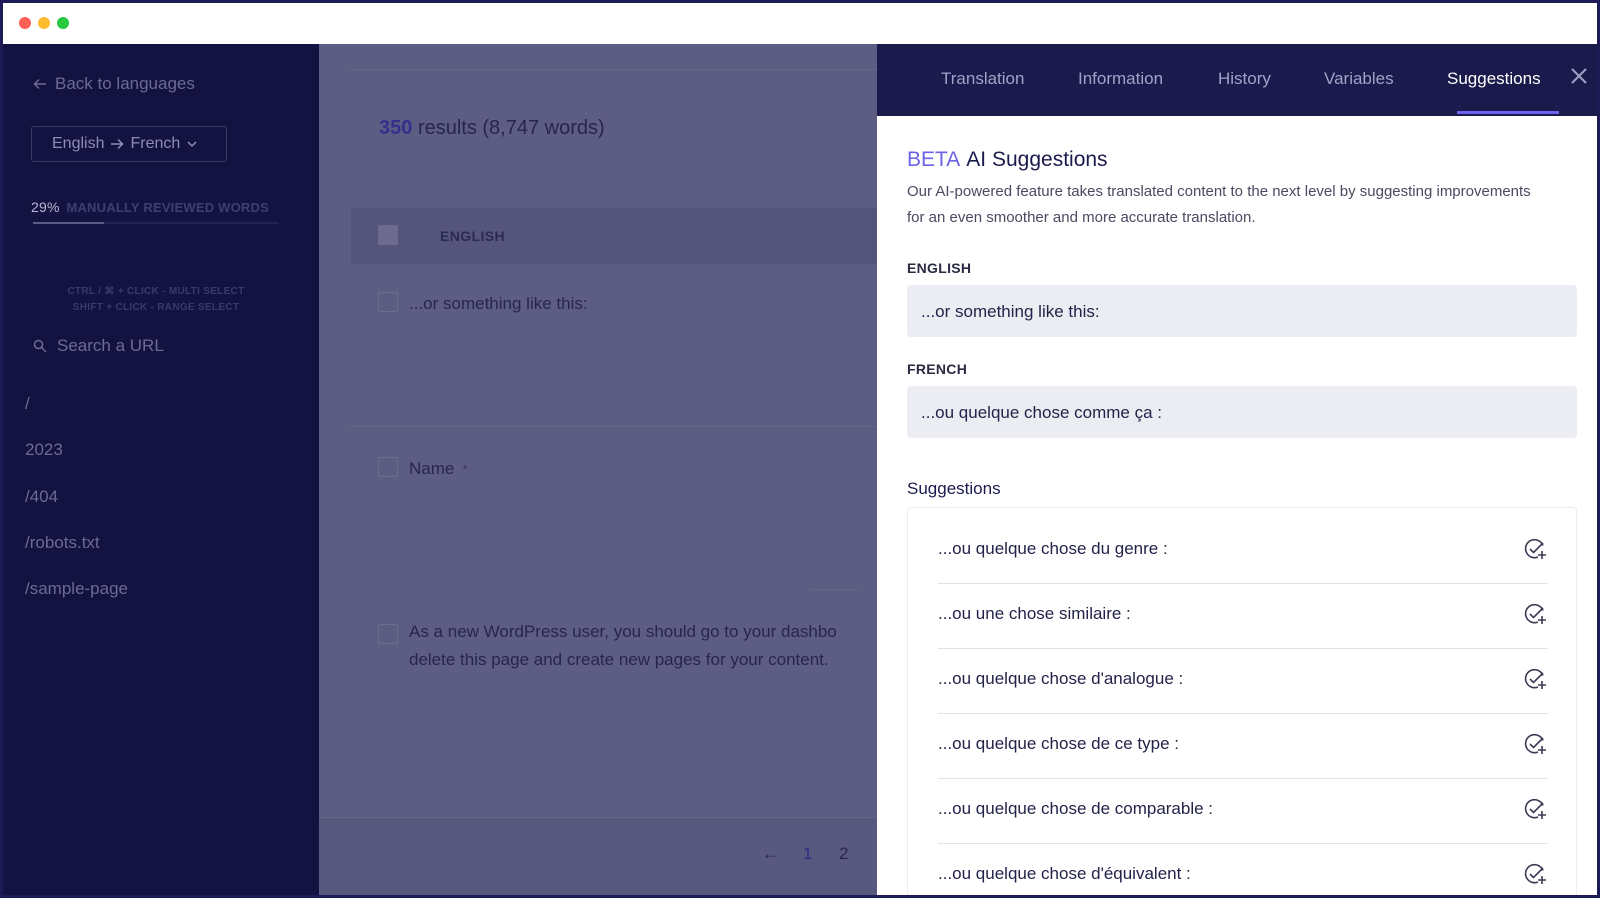  I want to click on tab-suggestions: Suggestions, so click(1494, 79).